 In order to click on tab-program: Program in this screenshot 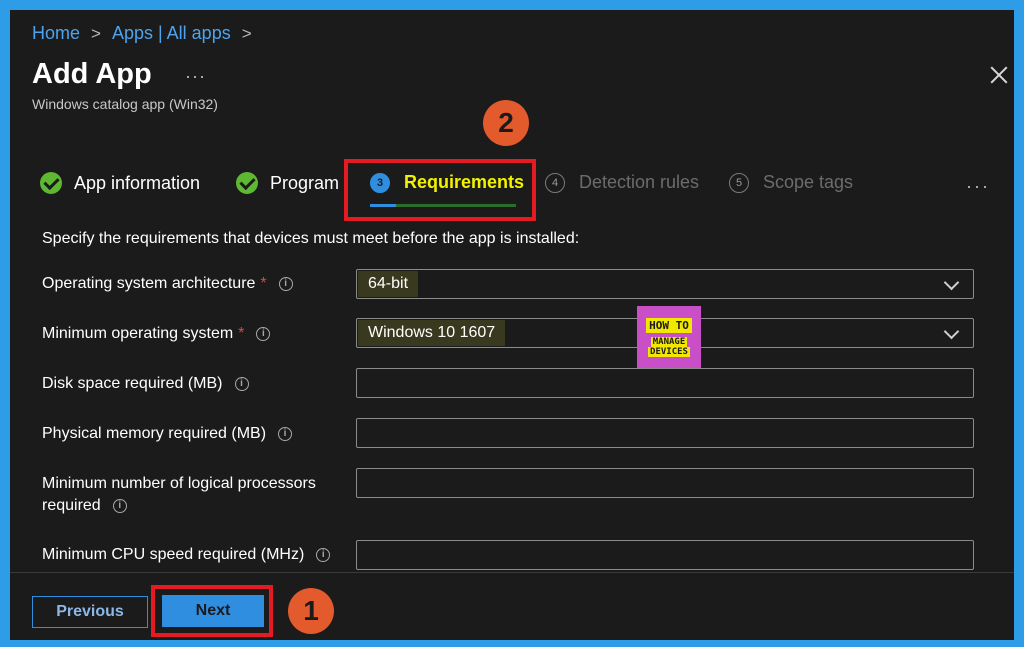, I will do `click(287, 183)`.